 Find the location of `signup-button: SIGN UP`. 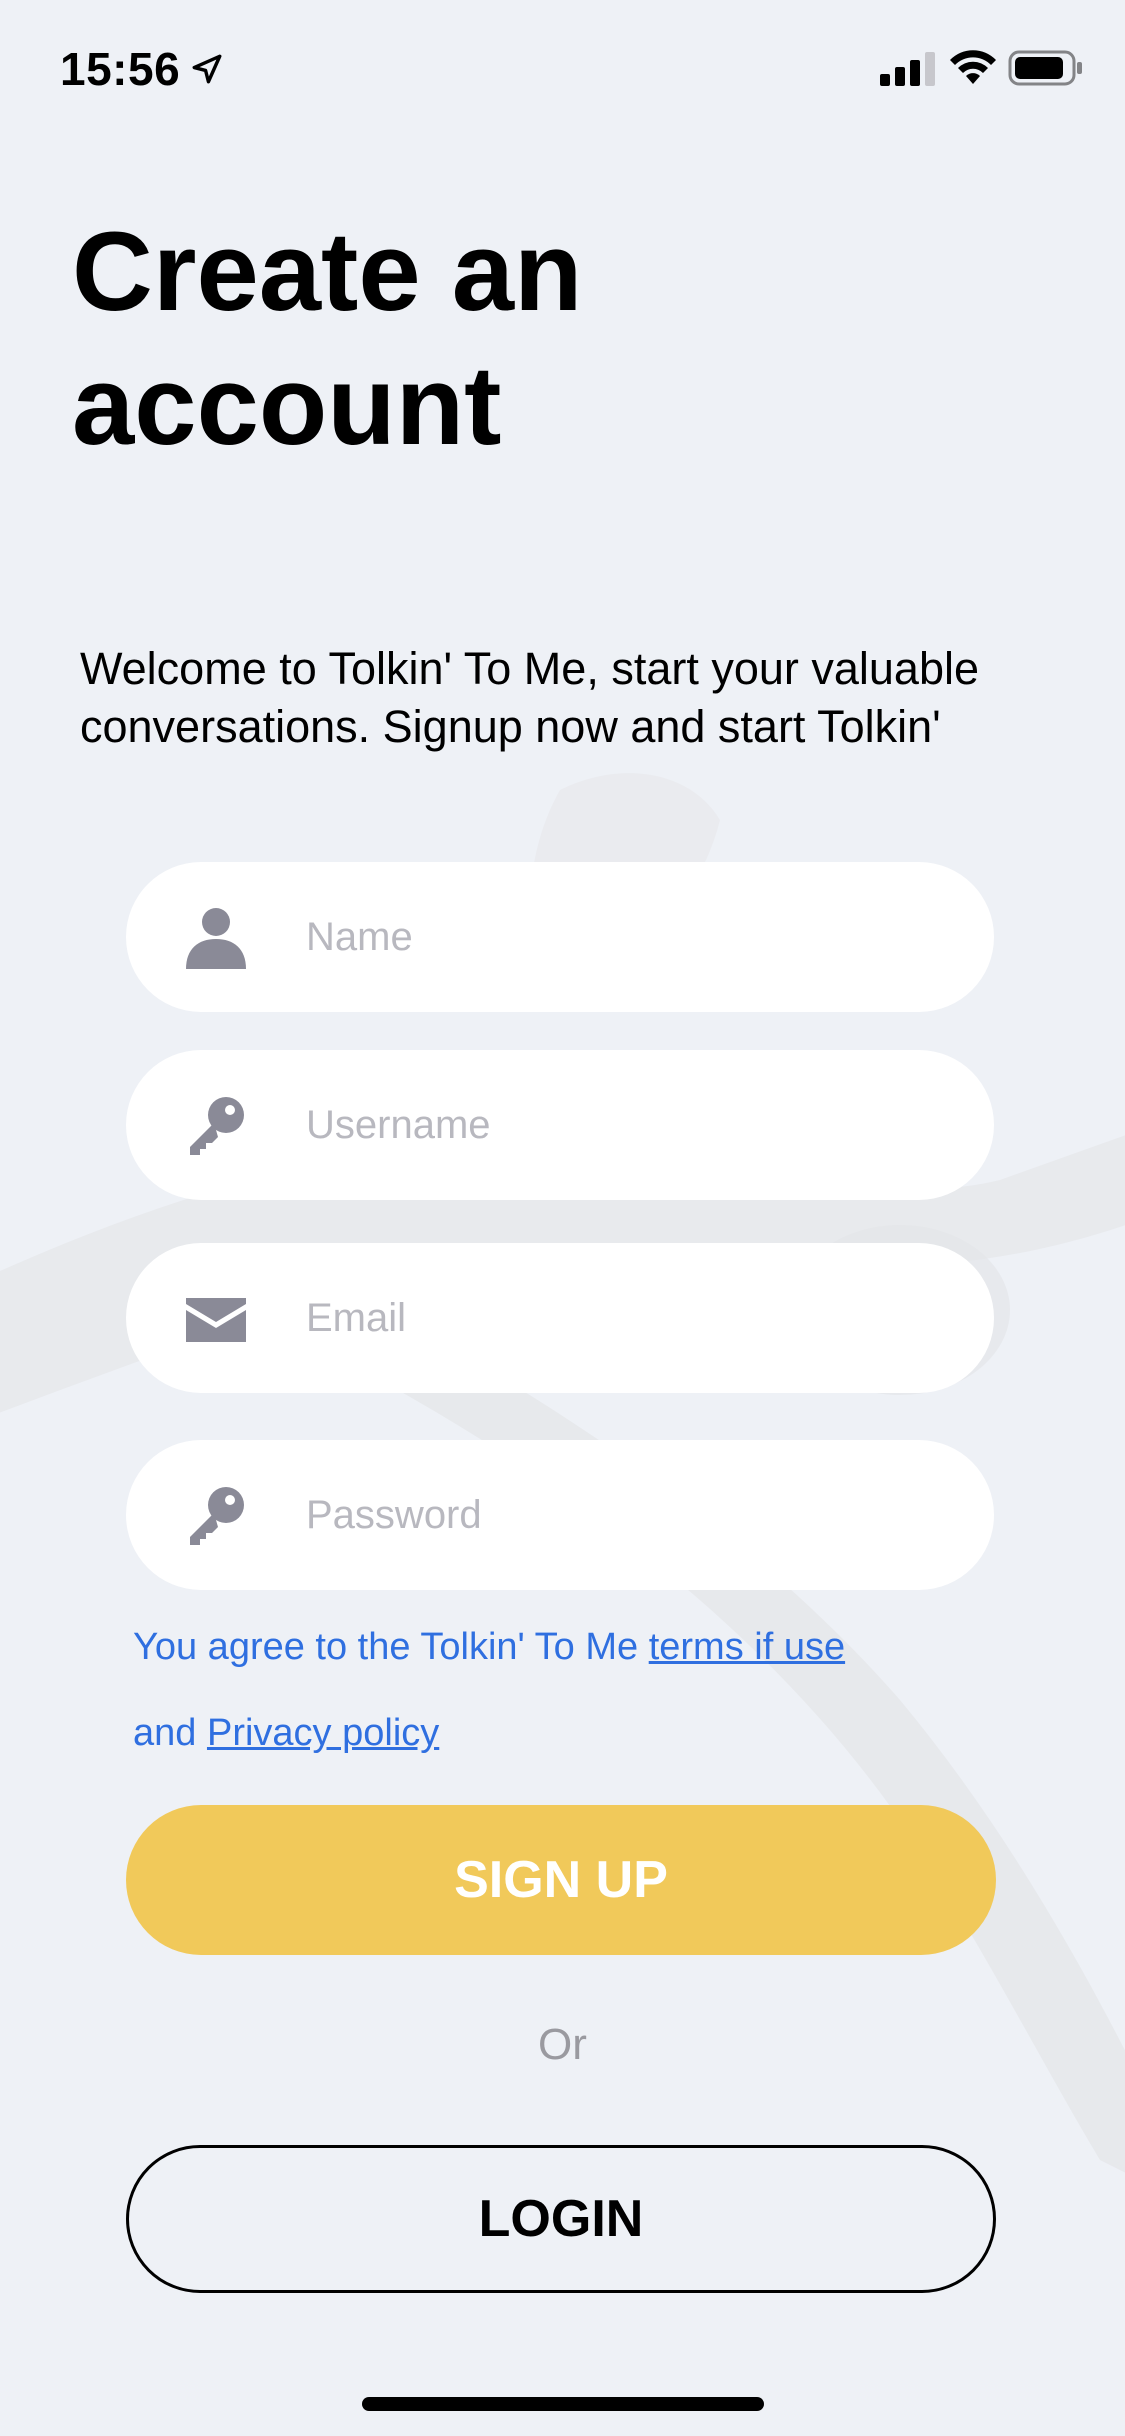

signup-button: SIGN UP is located at coordinates (561, 1880).